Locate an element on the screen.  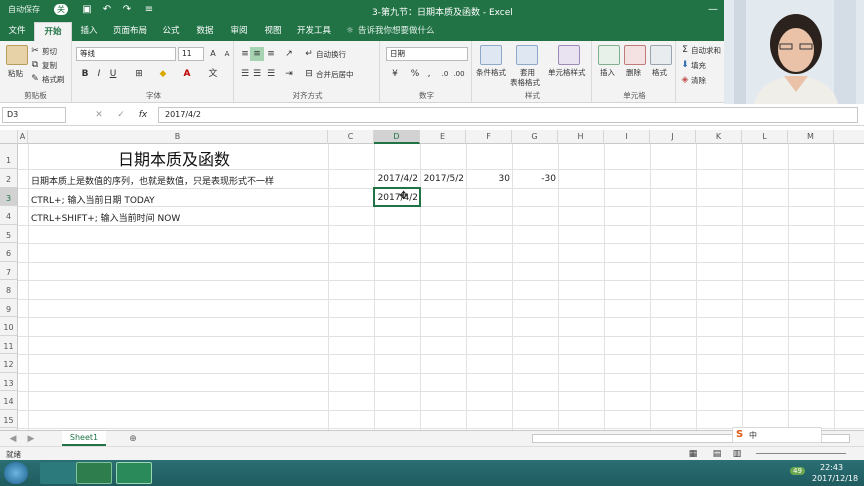
column-header-g: G is located at coordinates (535, 137).